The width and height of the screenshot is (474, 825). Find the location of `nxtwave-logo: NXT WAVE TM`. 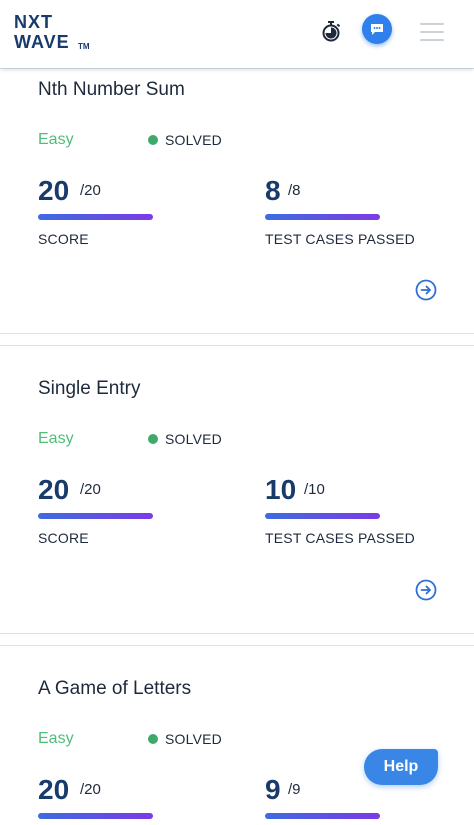

nxtwave-logo: NXT WAVE TM is located at coordinates (54, 32).